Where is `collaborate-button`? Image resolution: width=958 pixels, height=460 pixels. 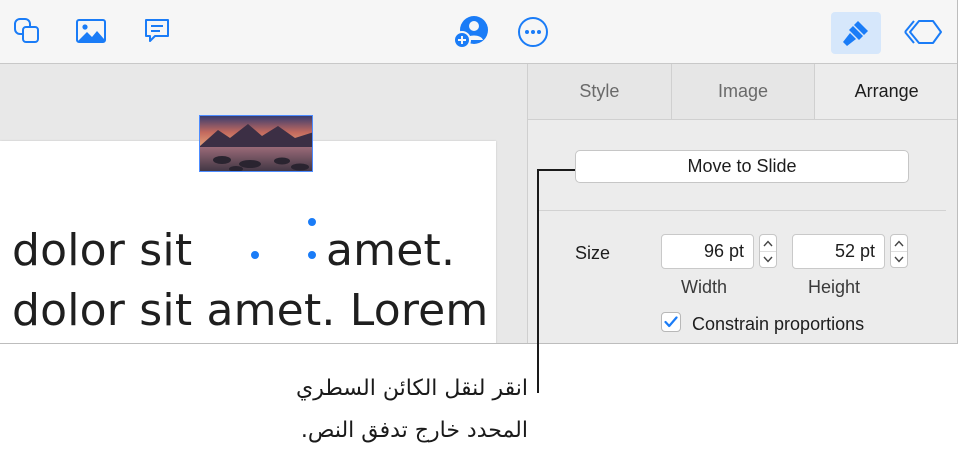 collaborate-button is located at coordinates (472, 32).